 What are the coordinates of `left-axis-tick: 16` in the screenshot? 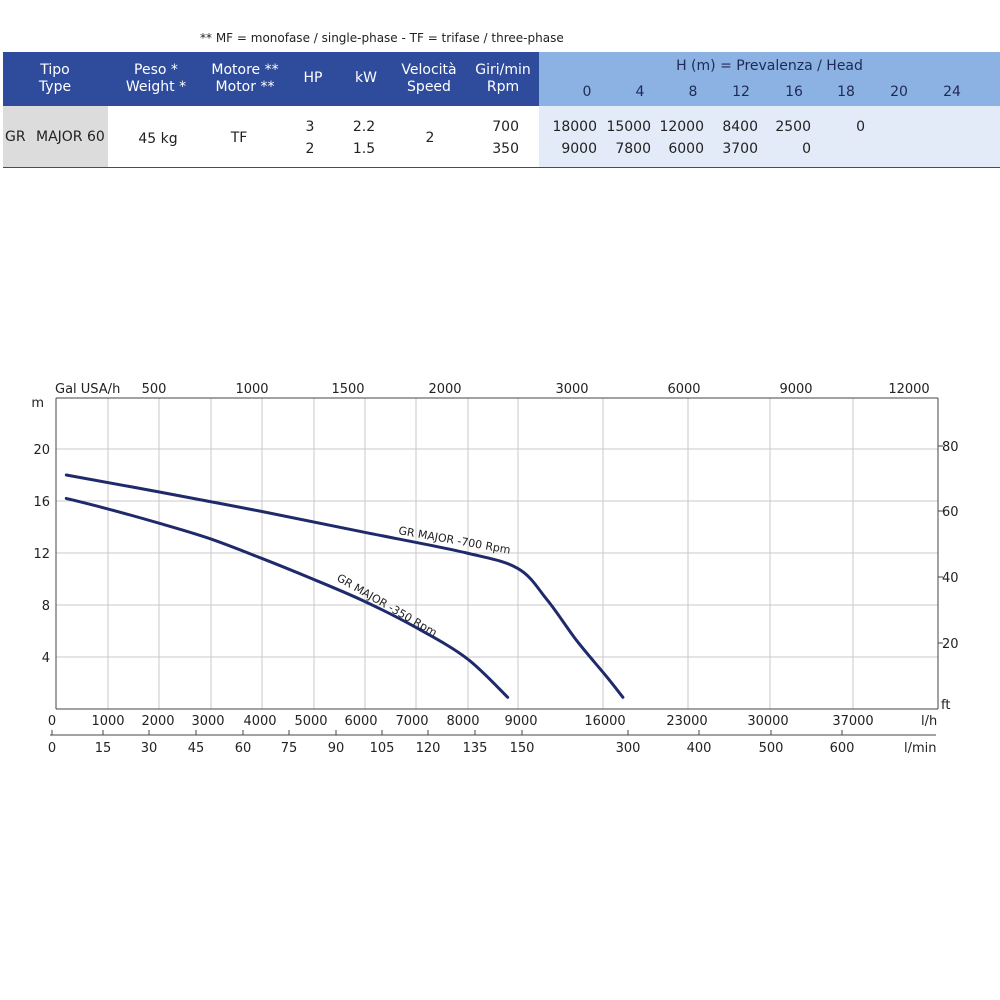 It's located at (41, 502).